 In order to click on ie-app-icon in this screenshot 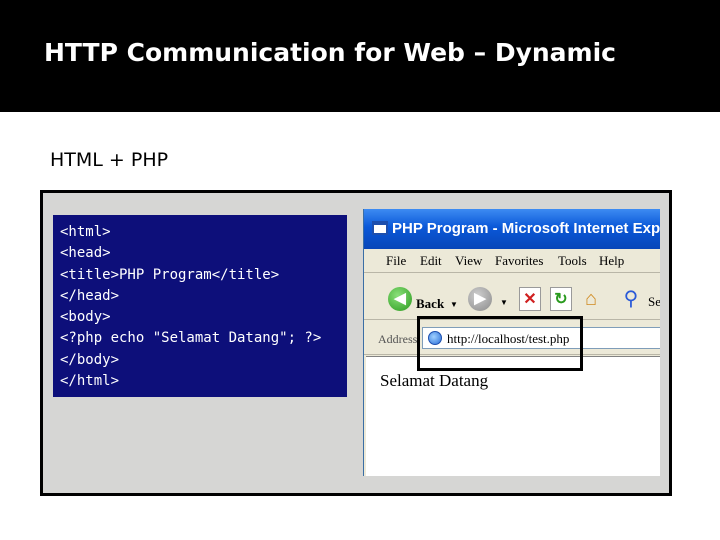, I will do `click(380, 228)`.